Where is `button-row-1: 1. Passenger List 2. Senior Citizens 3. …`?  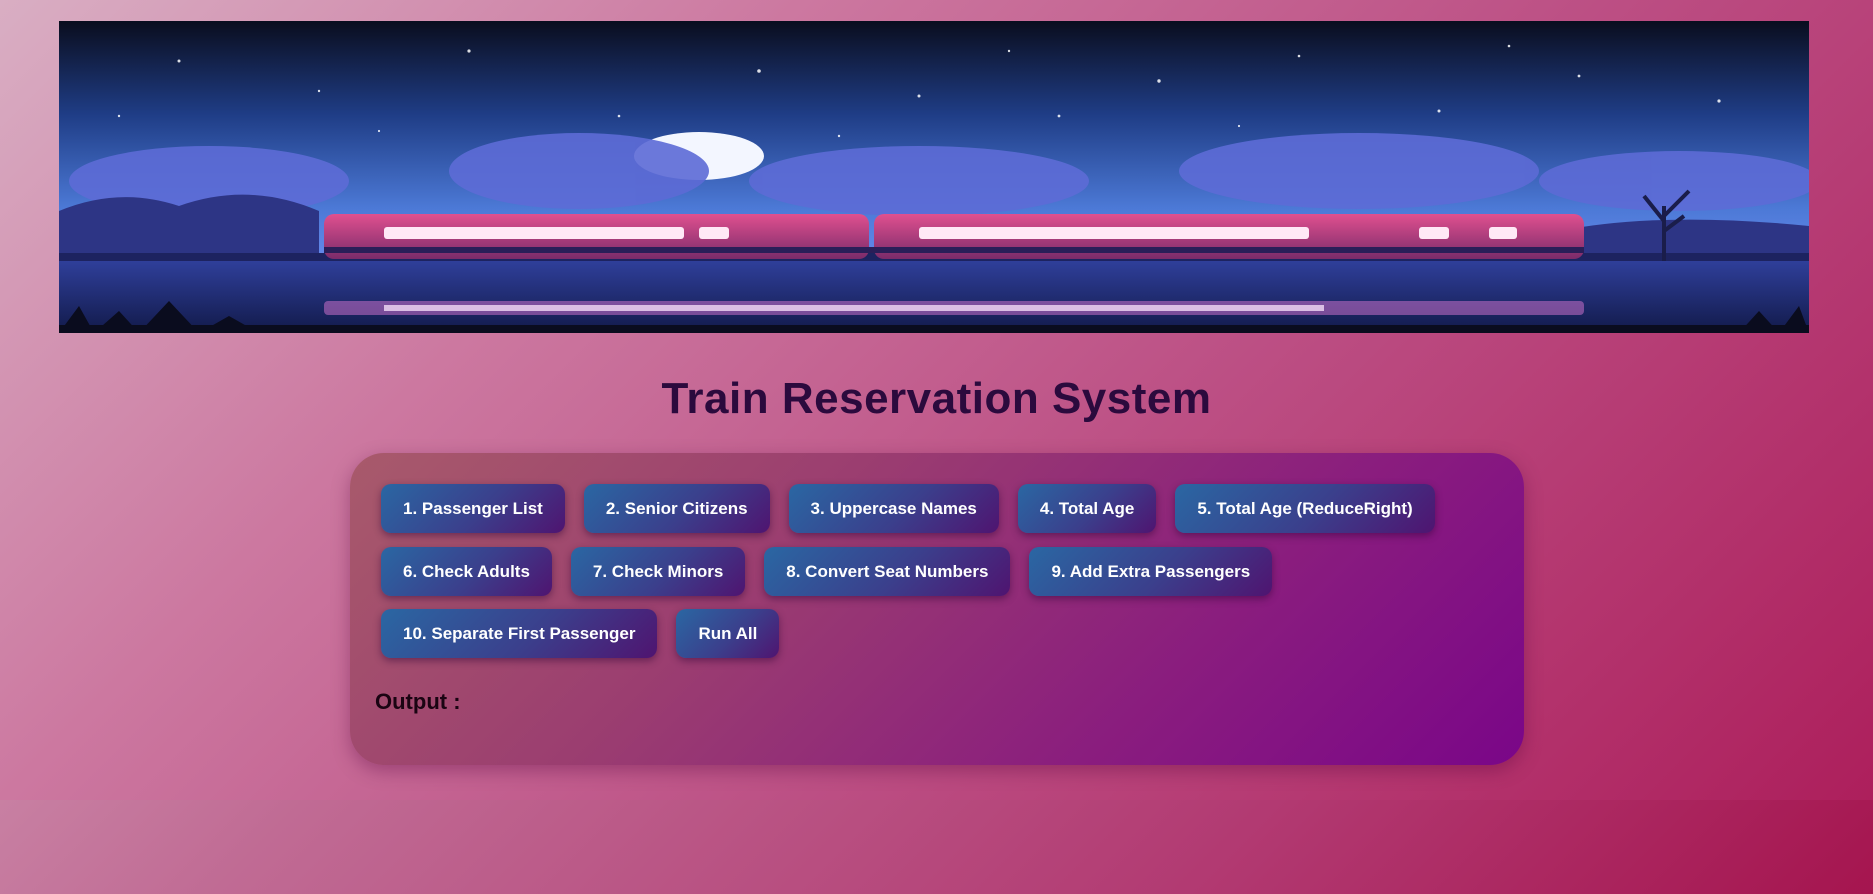
button-row-1: 1. Passenger List 2. Senior Citizens 3. … is located at coordinates (908, 508).